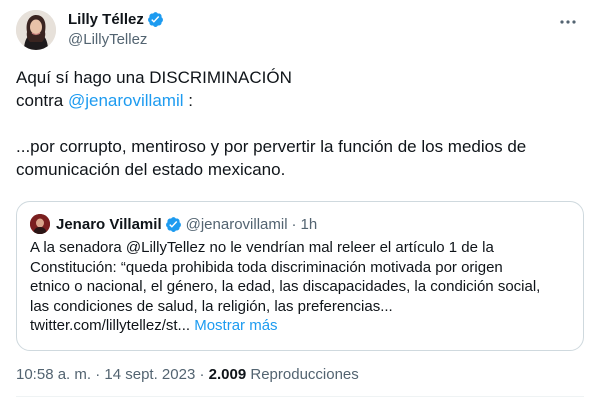 Image resolution: width=600 pixels, height=414 pixels. I want to click on views-label: Reproducciones, so click(304, 374).